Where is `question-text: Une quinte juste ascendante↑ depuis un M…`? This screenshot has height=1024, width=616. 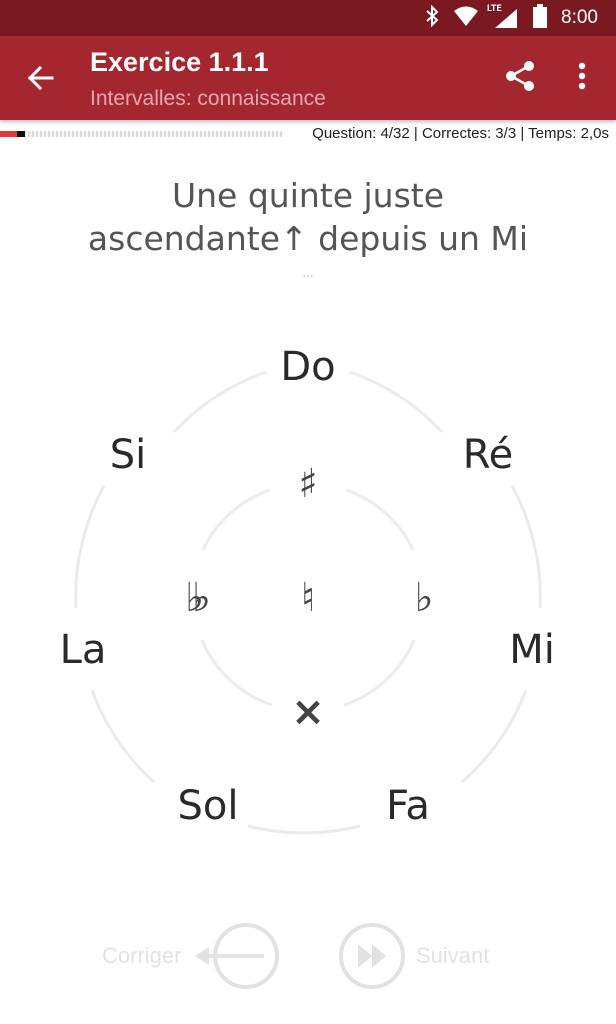
question-text: Une quinte juste ascendante↑ depuis un M… is located at coordinates (308, 217).